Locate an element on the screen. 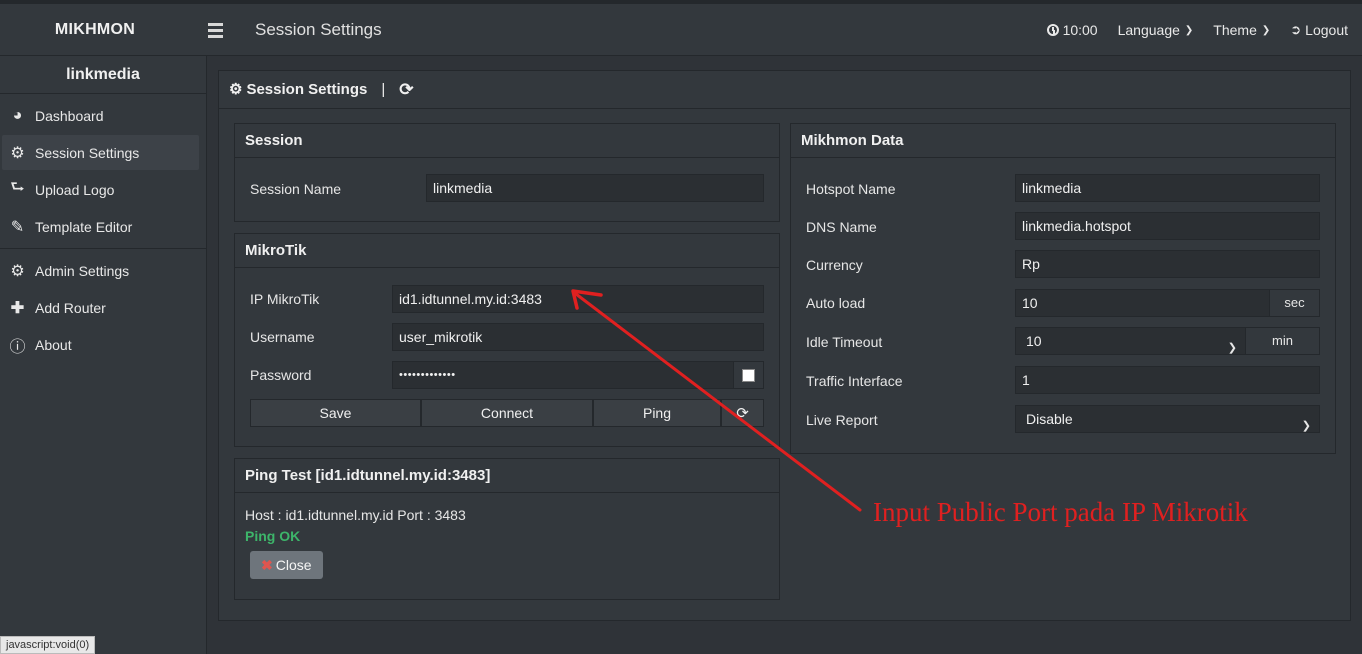  live-report-select: Disable ❯ is located at coordinates (1167, 419).